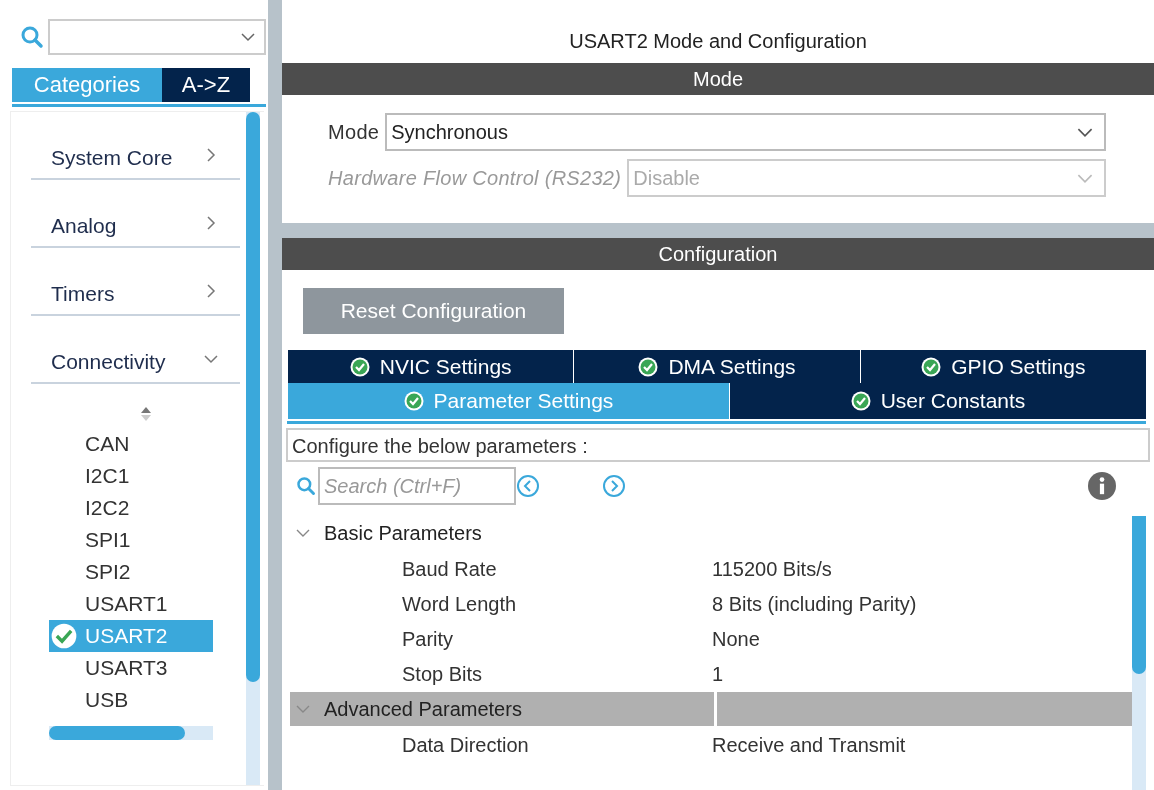 Image resolution: width=1154 pixels, height=790 pixels. What do you see at coordinates (131, 700) in the screenshot?
I see `peripheral-item: USB` at bounding box center [131, 700].